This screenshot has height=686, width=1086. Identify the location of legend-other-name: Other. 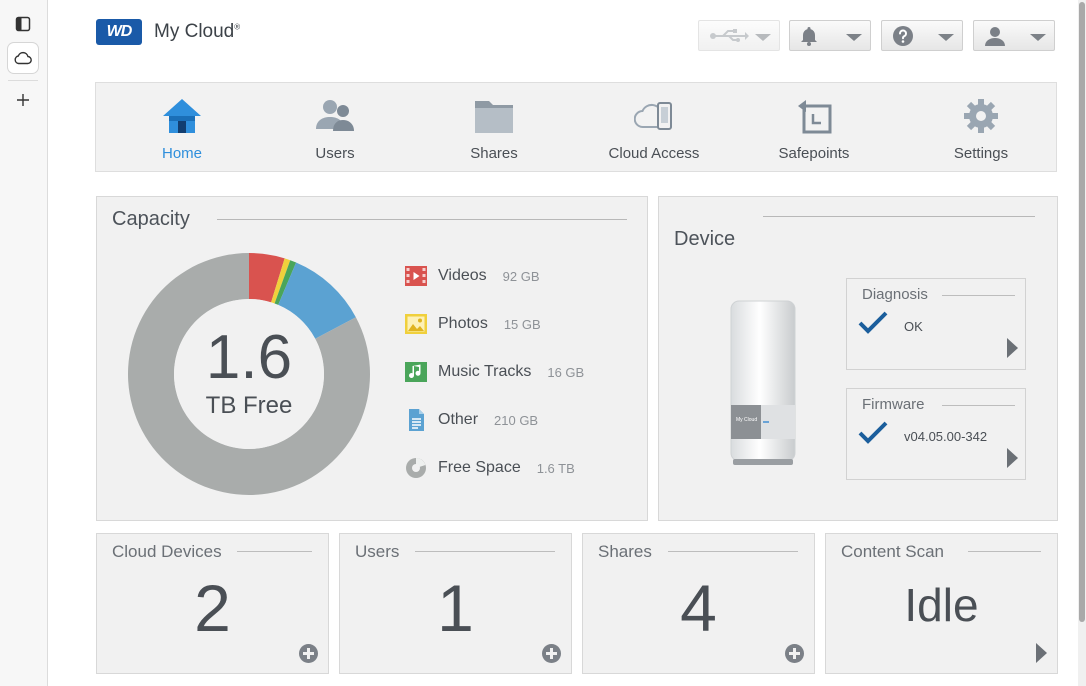
(458, 419).